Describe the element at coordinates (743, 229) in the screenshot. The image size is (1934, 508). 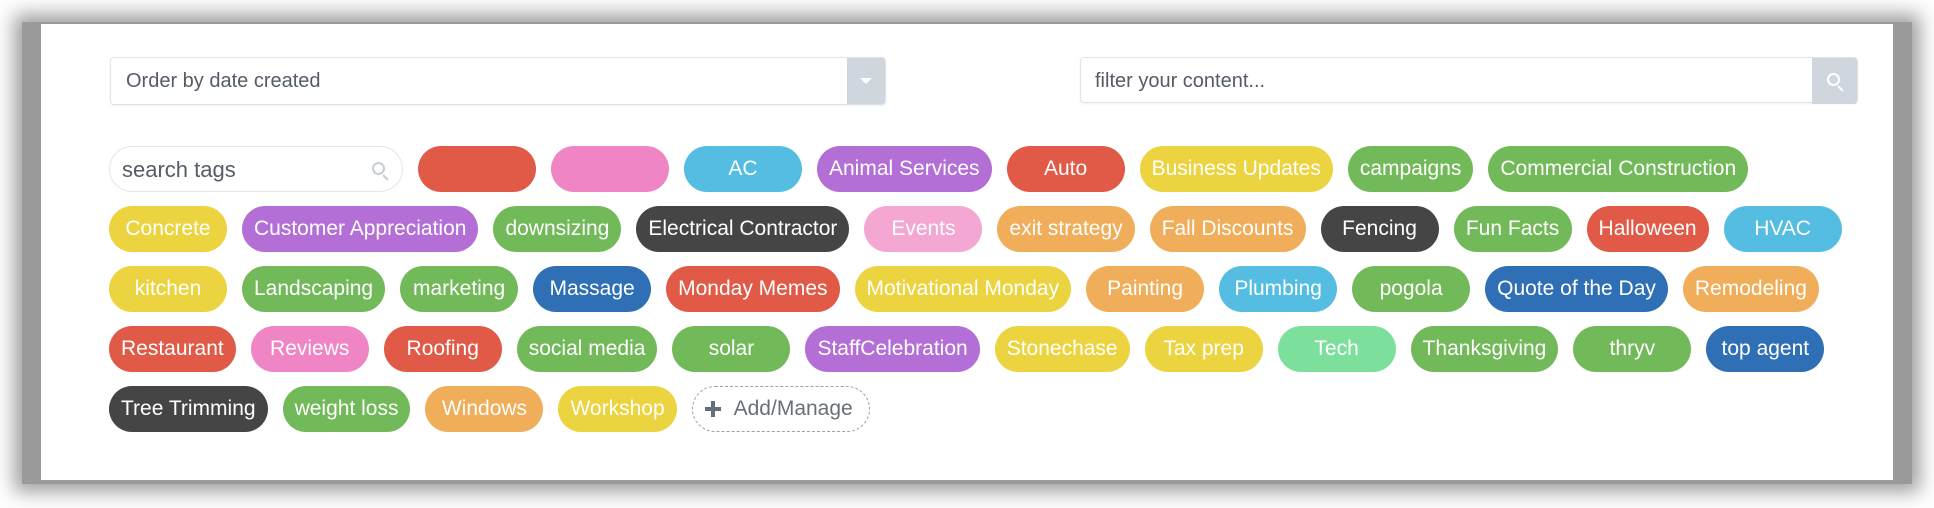
I see `tag-pill: Electrical Contractor` at that location.